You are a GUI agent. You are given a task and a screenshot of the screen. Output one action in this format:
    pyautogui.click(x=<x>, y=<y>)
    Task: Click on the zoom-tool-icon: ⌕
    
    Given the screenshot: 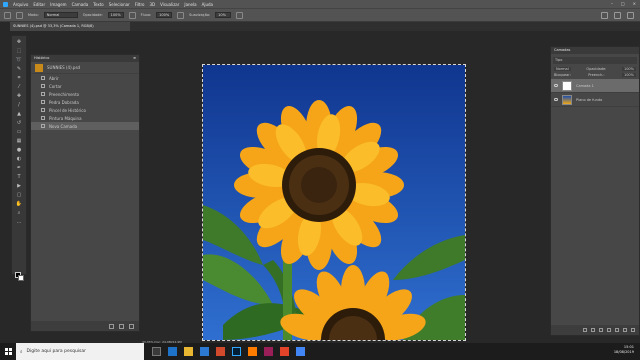 What is the action you would take?
    pyautogui.click(x=19, y=213)
    